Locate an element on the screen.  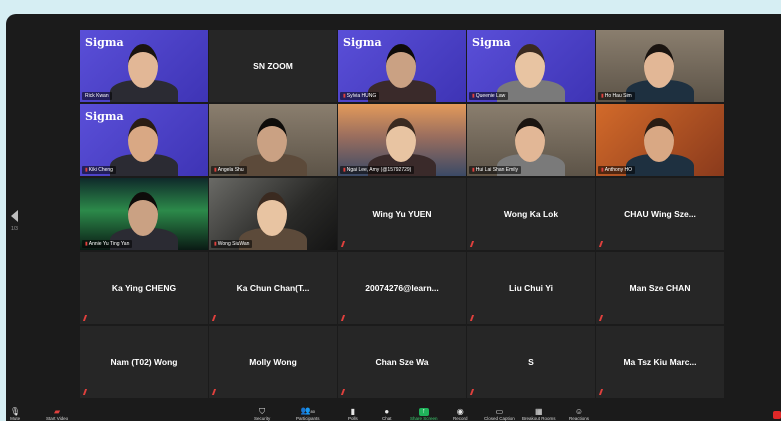
breakout-rooms-label: Breakout Rooms is located at coordinates (539, 418).